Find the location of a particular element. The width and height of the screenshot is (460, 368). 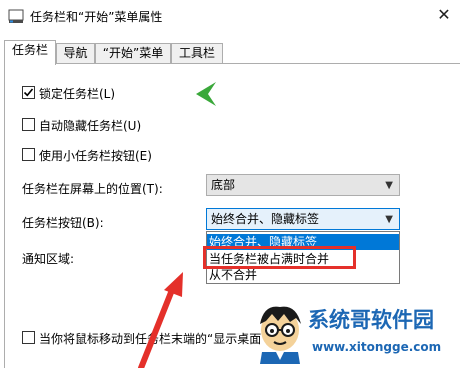

watermark: 系统哥软件园 www.xitongge.com is located at coordinates (358, 334).